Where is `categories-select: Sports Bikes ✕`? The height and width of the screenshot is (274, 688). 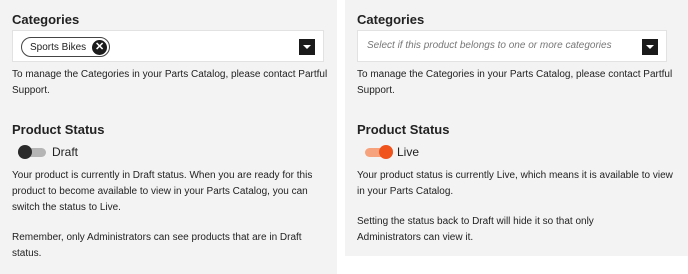
categories-select: Sports Bikes ✕ is located at coordinates (168, 46).